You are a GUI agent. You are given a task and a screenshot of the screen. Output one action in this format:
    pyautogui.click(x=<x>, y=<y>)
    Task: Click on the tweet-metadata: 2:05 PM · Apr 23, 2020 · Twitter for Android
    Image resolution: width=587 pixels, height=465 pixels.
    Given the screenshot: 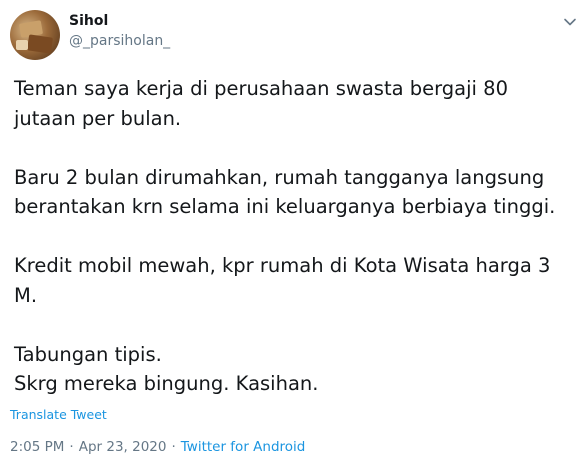 What is the action you would take?
    pyautogui.click(x=157, y=447)
    